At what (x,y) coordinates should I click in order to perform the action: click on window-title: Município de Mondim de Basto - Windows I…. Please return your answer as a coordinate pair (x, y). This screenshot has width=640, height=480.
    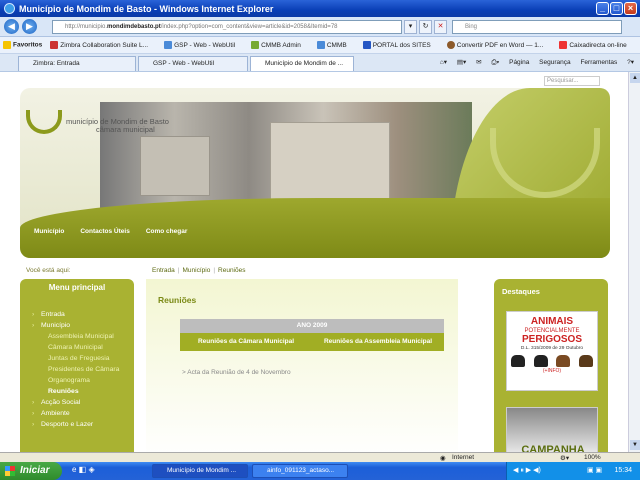
    Looking at the image, I should click on (146, 8).